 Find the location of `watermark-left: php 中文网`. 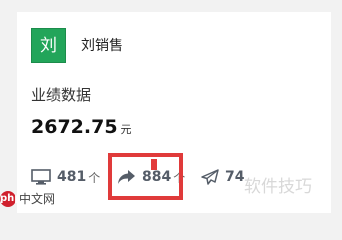

watermark-left: php 中文网 is located at coordinates (27, 198).